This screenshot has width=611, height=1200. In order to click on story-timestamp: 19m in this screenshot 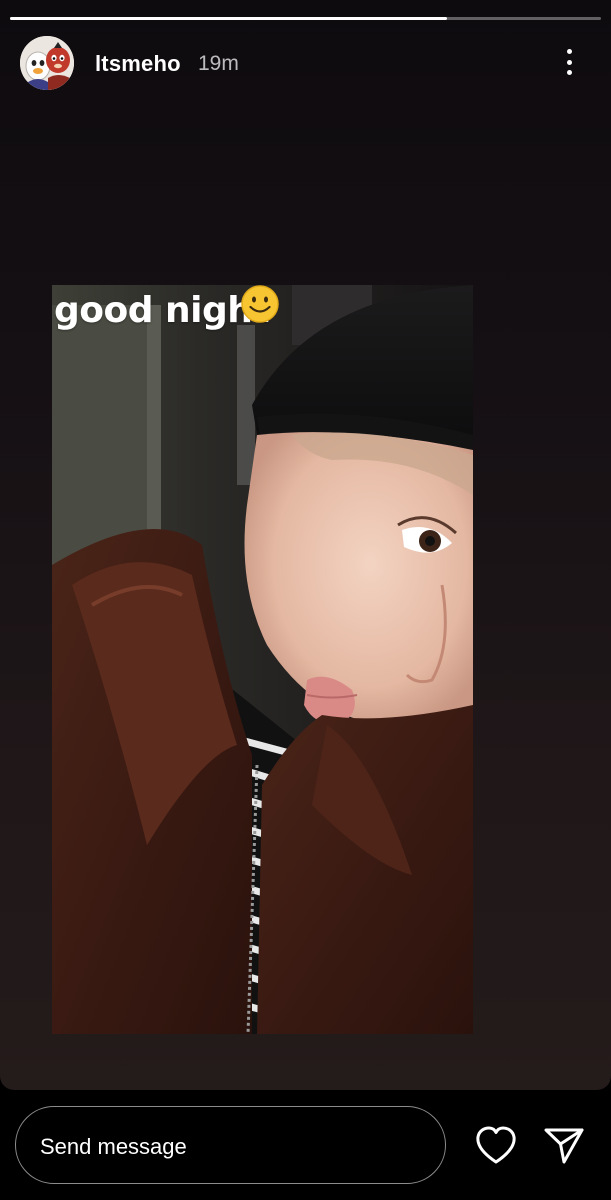, I will do `click(218, 63)`.